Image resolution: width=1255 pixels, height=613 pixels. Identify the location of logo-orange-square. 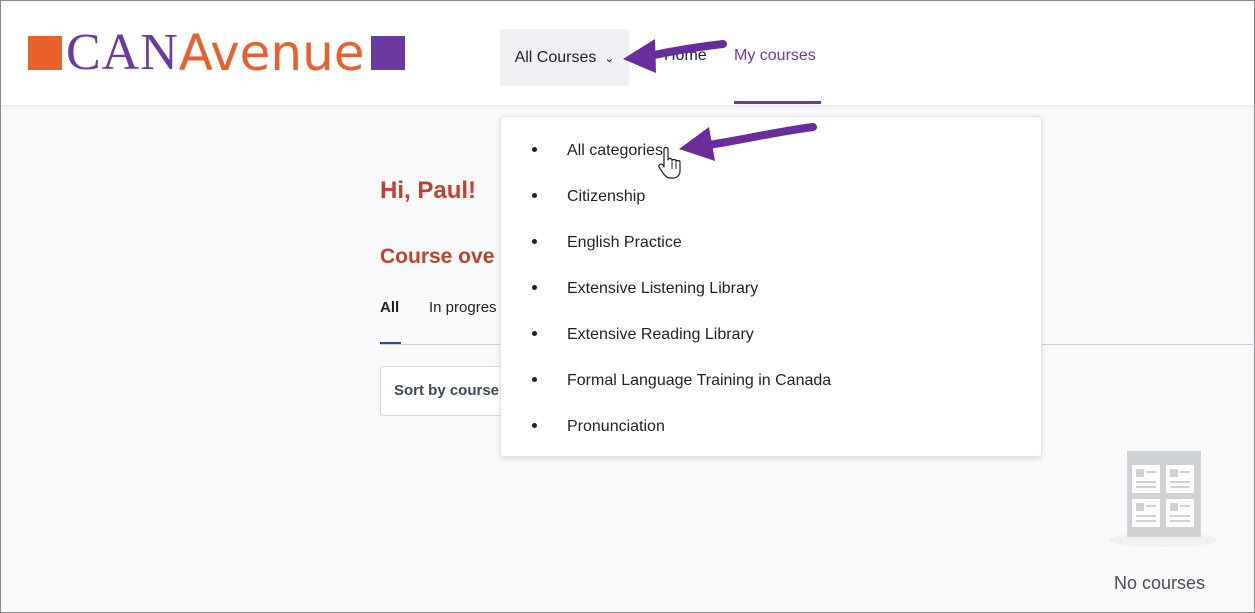
(45, 53).